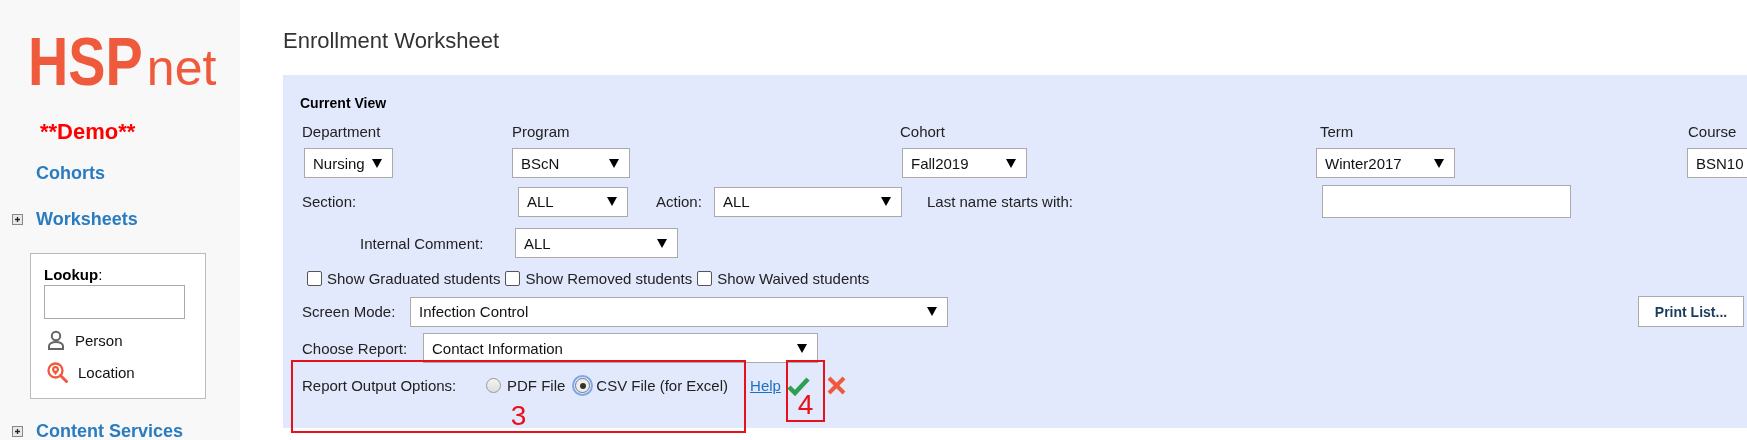 The height and width of the screenshot is (440, 1747). Describe the element at coordinates (679, 201) in the screenshot. I see `field-label: Action:` at that location.